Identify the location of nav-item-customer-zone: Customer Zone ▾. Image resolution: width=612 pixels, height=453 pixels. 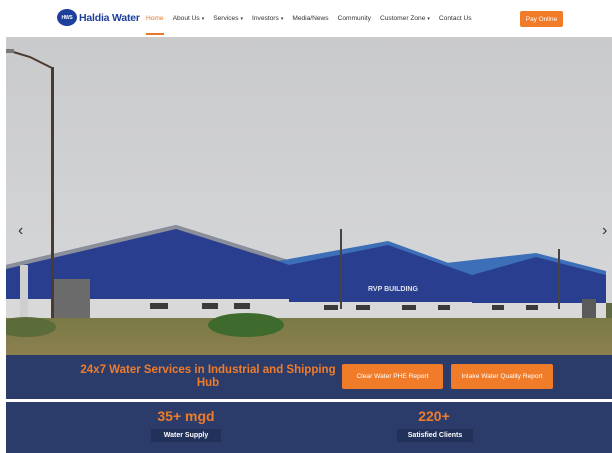
(405, 18).